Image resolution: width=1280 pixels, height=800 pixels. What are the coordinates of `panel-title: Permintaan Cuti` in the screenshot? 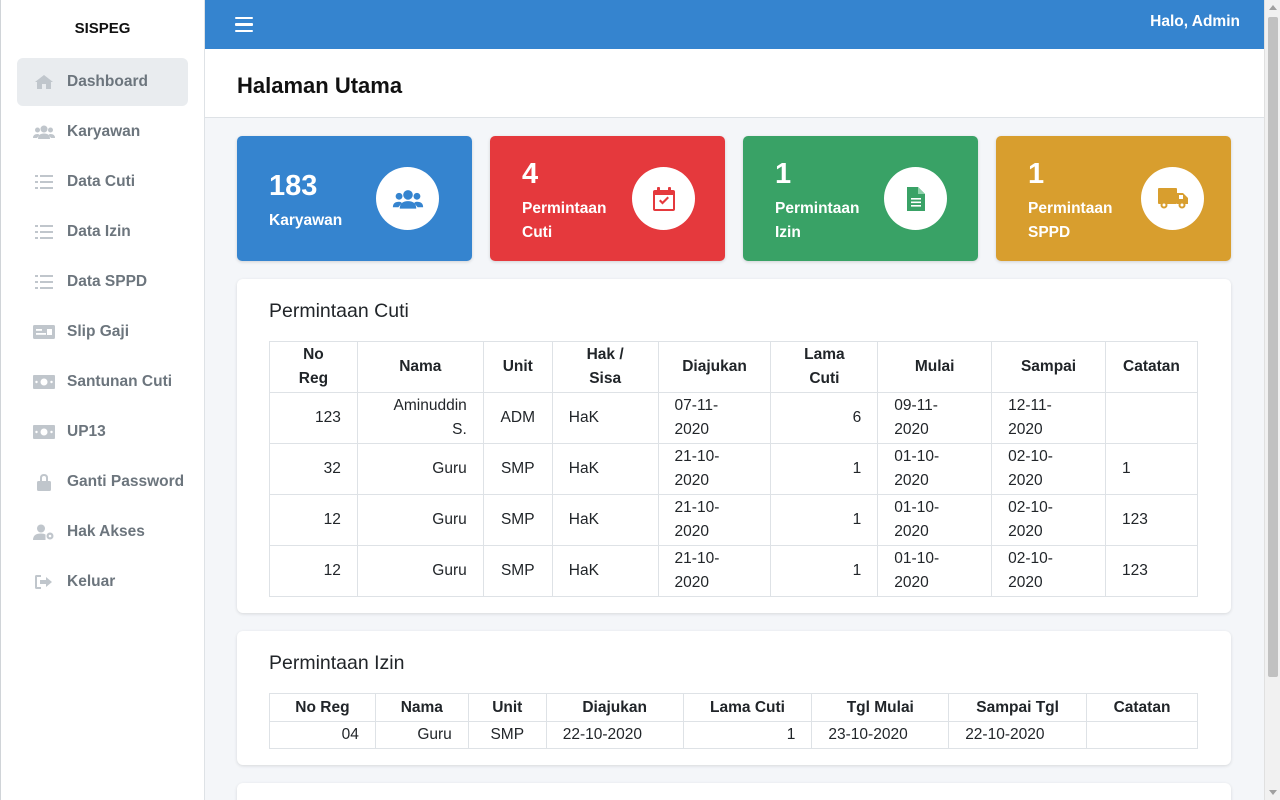 It's located at (339, 311).